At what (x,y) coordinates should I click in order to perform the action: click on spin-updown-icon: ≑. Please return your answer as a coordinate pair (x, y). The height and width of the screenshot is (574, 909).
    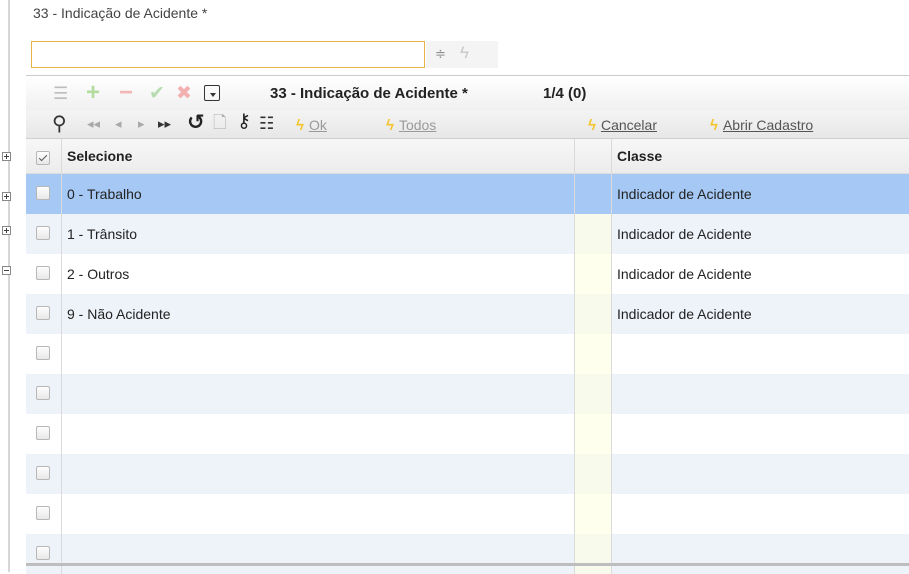
    Looking at the image, I should click on (440, 54).